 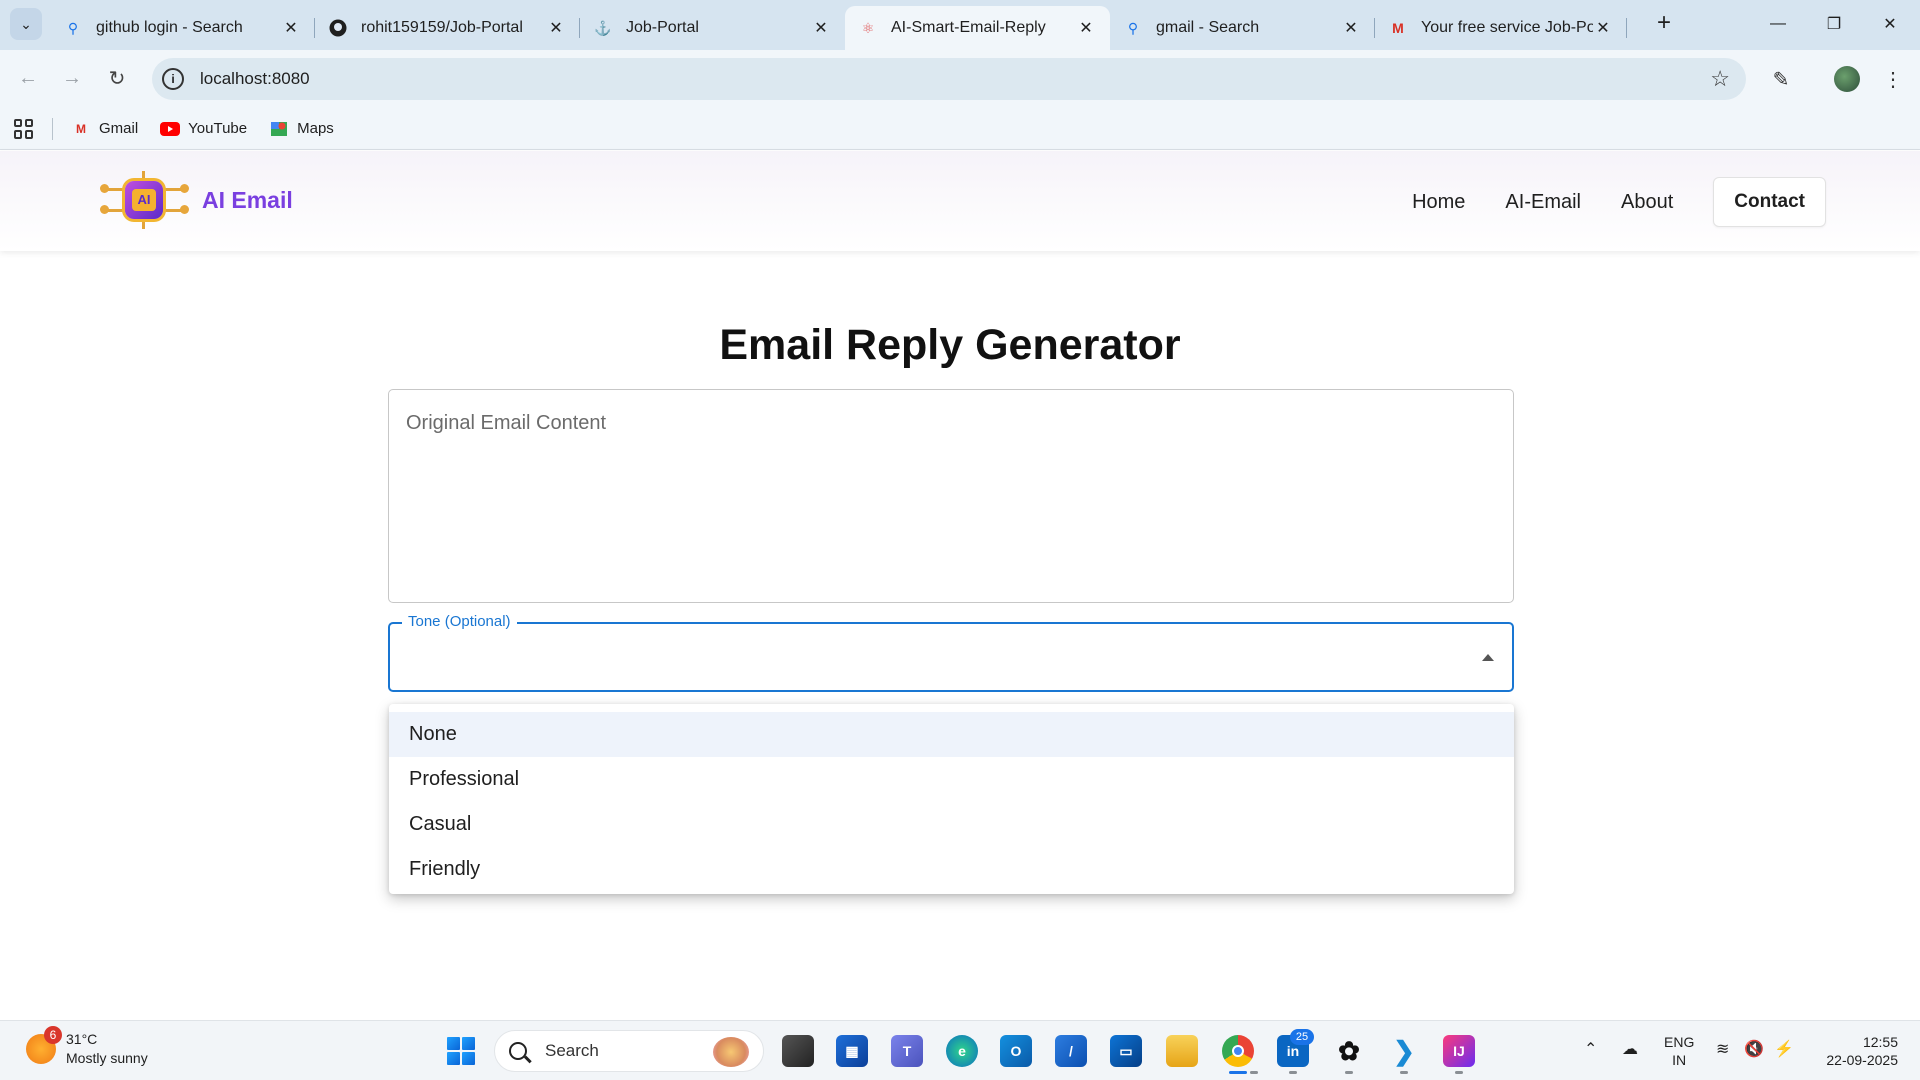 I want to click on tone-option-none: None, so click(x=951, y=734).